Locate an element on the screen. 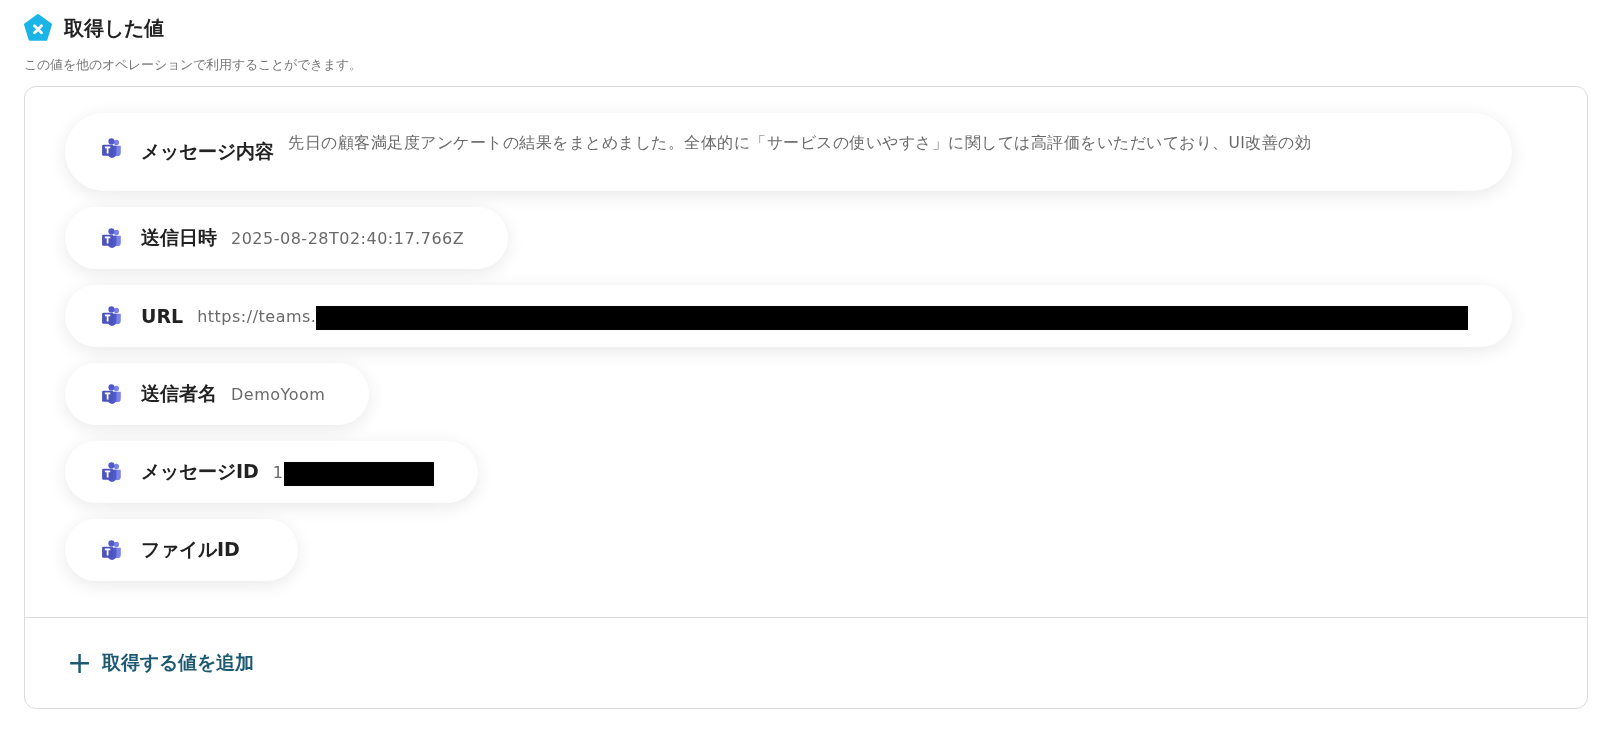 Image resolution: width=1600 pixels, height=748 pixels. value-chip: ファイルID is located at coordinates (181, 550).